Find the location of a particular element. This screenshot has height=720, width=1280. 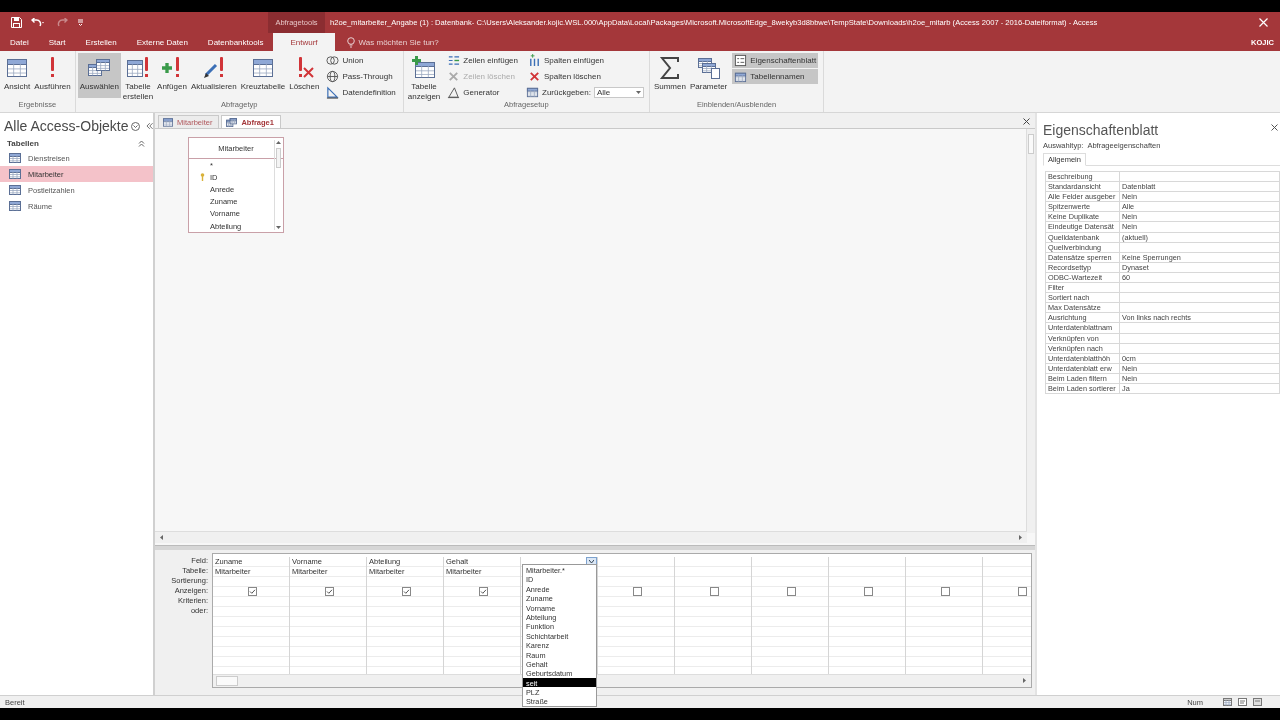

columns-icon is located at coordinates (534, 60).